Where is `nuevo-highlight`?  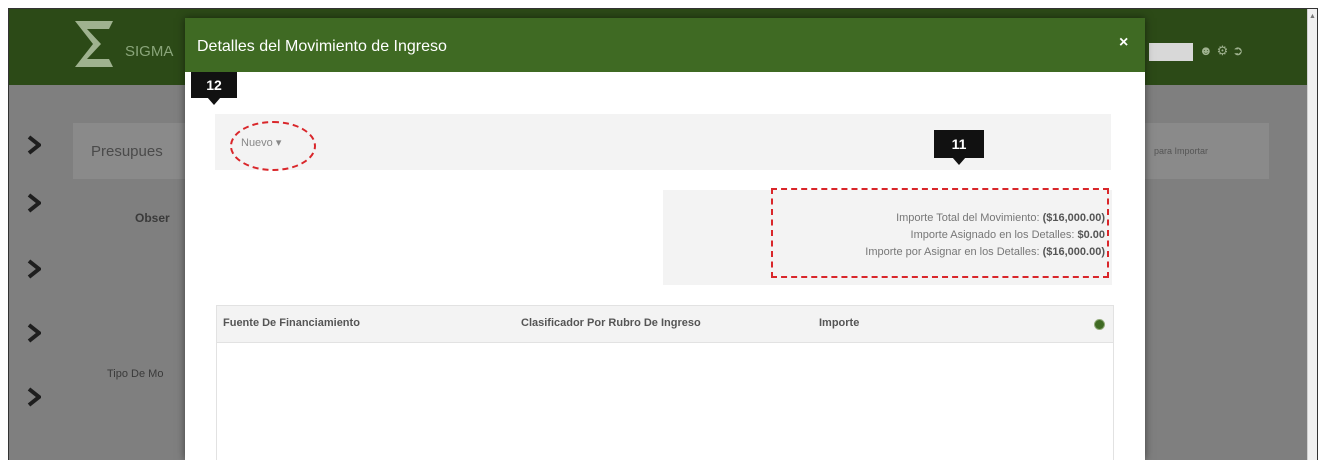 nuevo-highlight is located at coordinates (273, 146).